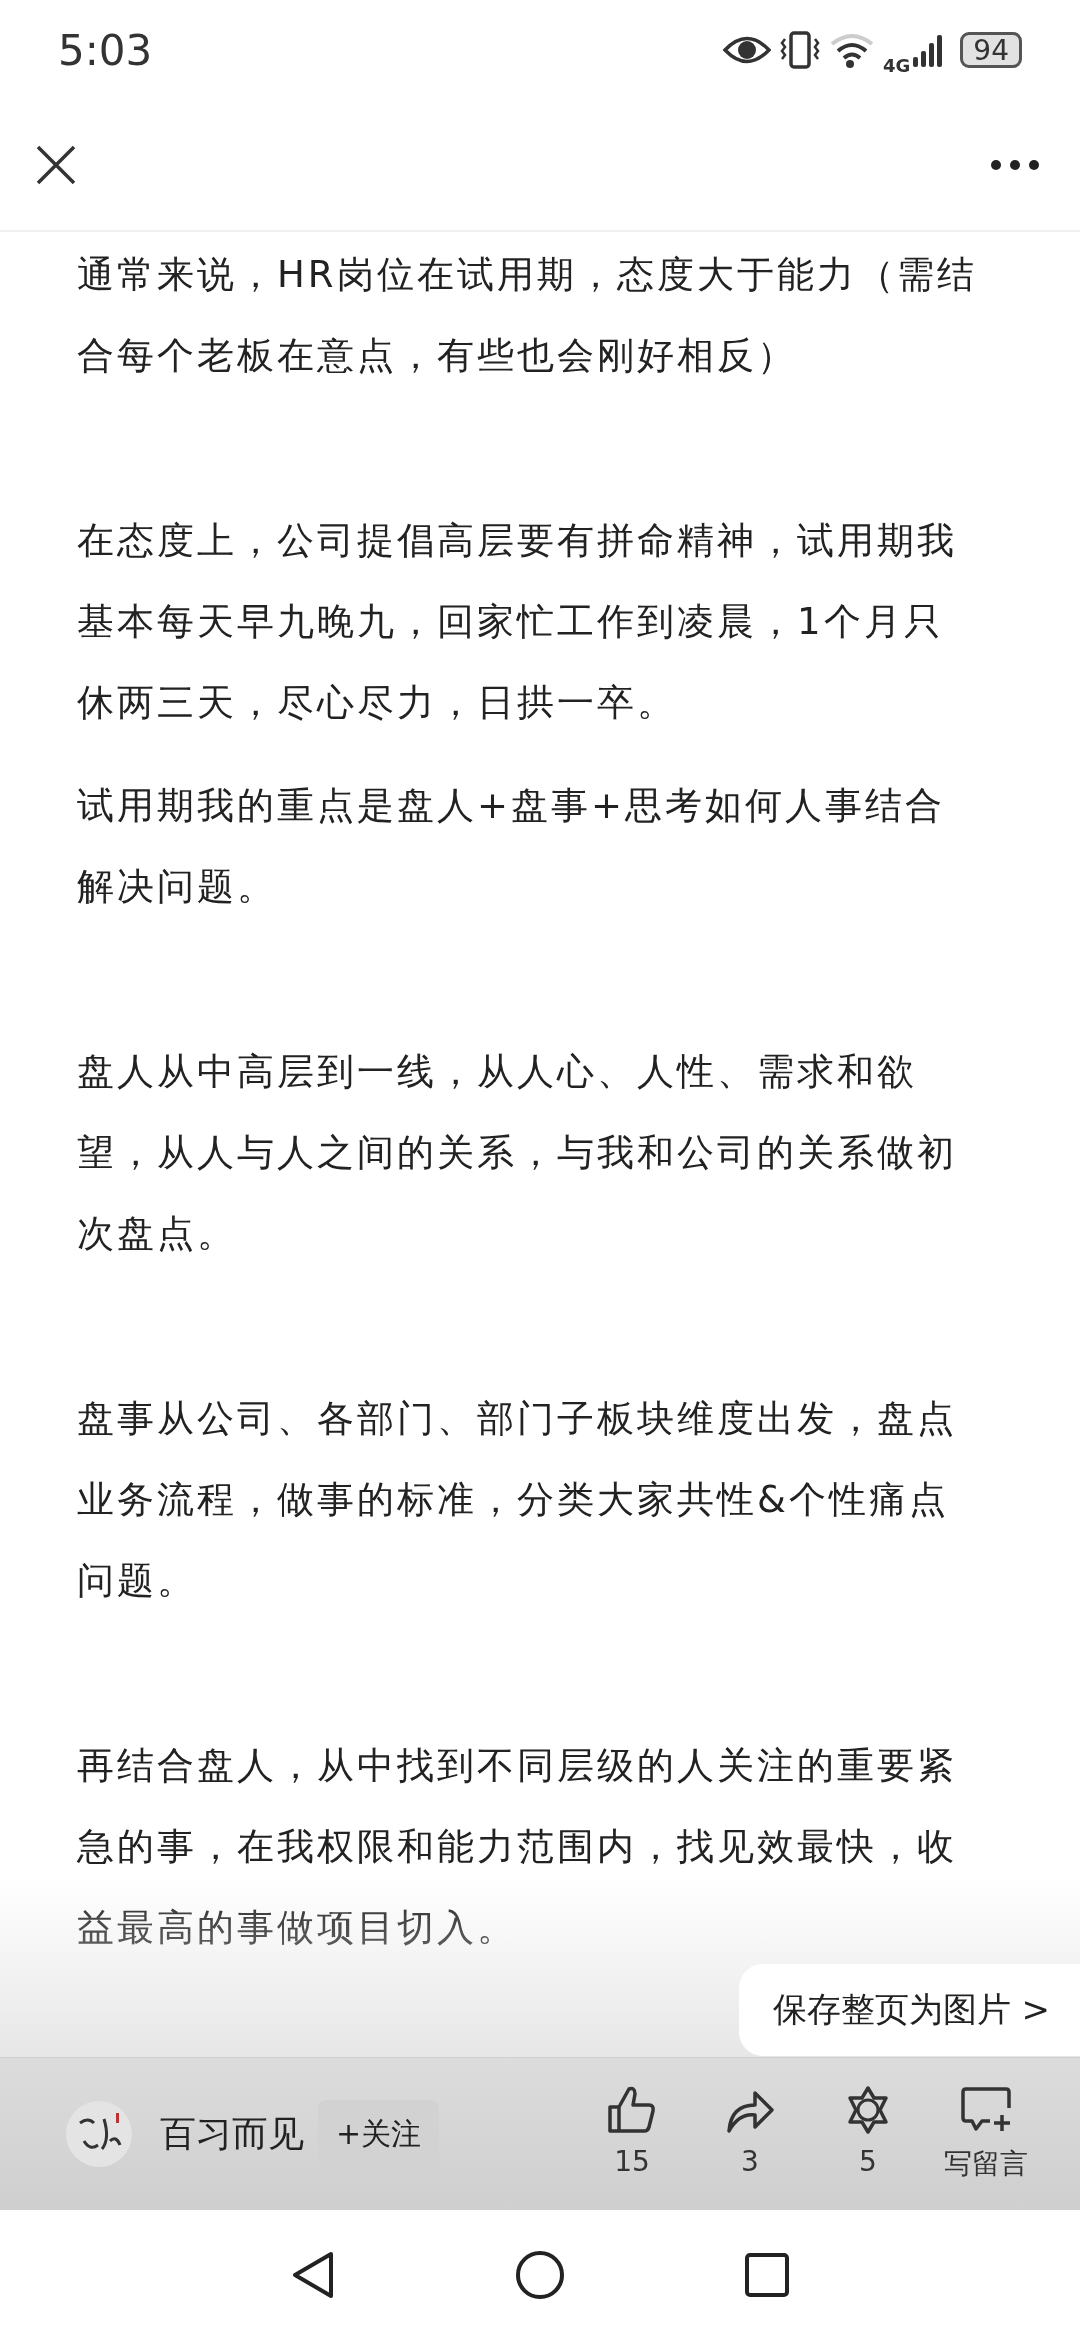 This screenshot has width=1080, height=2340. What do you see at coordinates (897, 65) in the screenshot?
I see `network-label: 4G` at bounding box center [897, 65].